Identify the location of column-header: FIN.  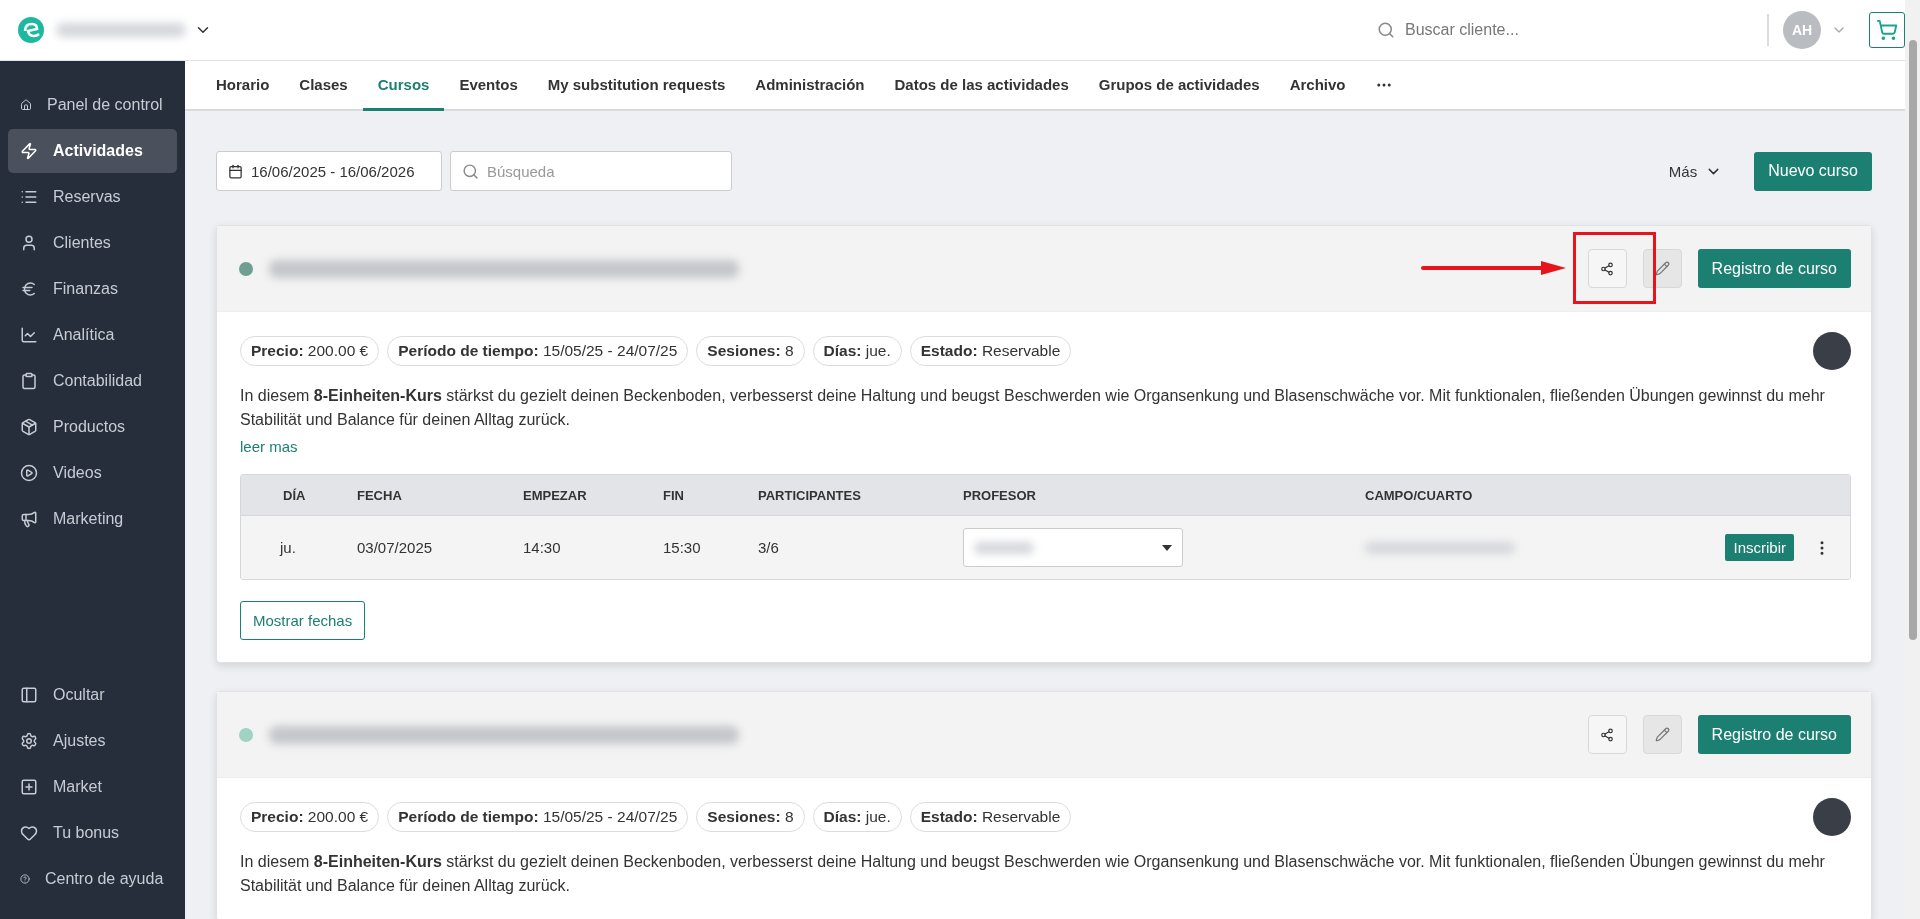
(674, 495).